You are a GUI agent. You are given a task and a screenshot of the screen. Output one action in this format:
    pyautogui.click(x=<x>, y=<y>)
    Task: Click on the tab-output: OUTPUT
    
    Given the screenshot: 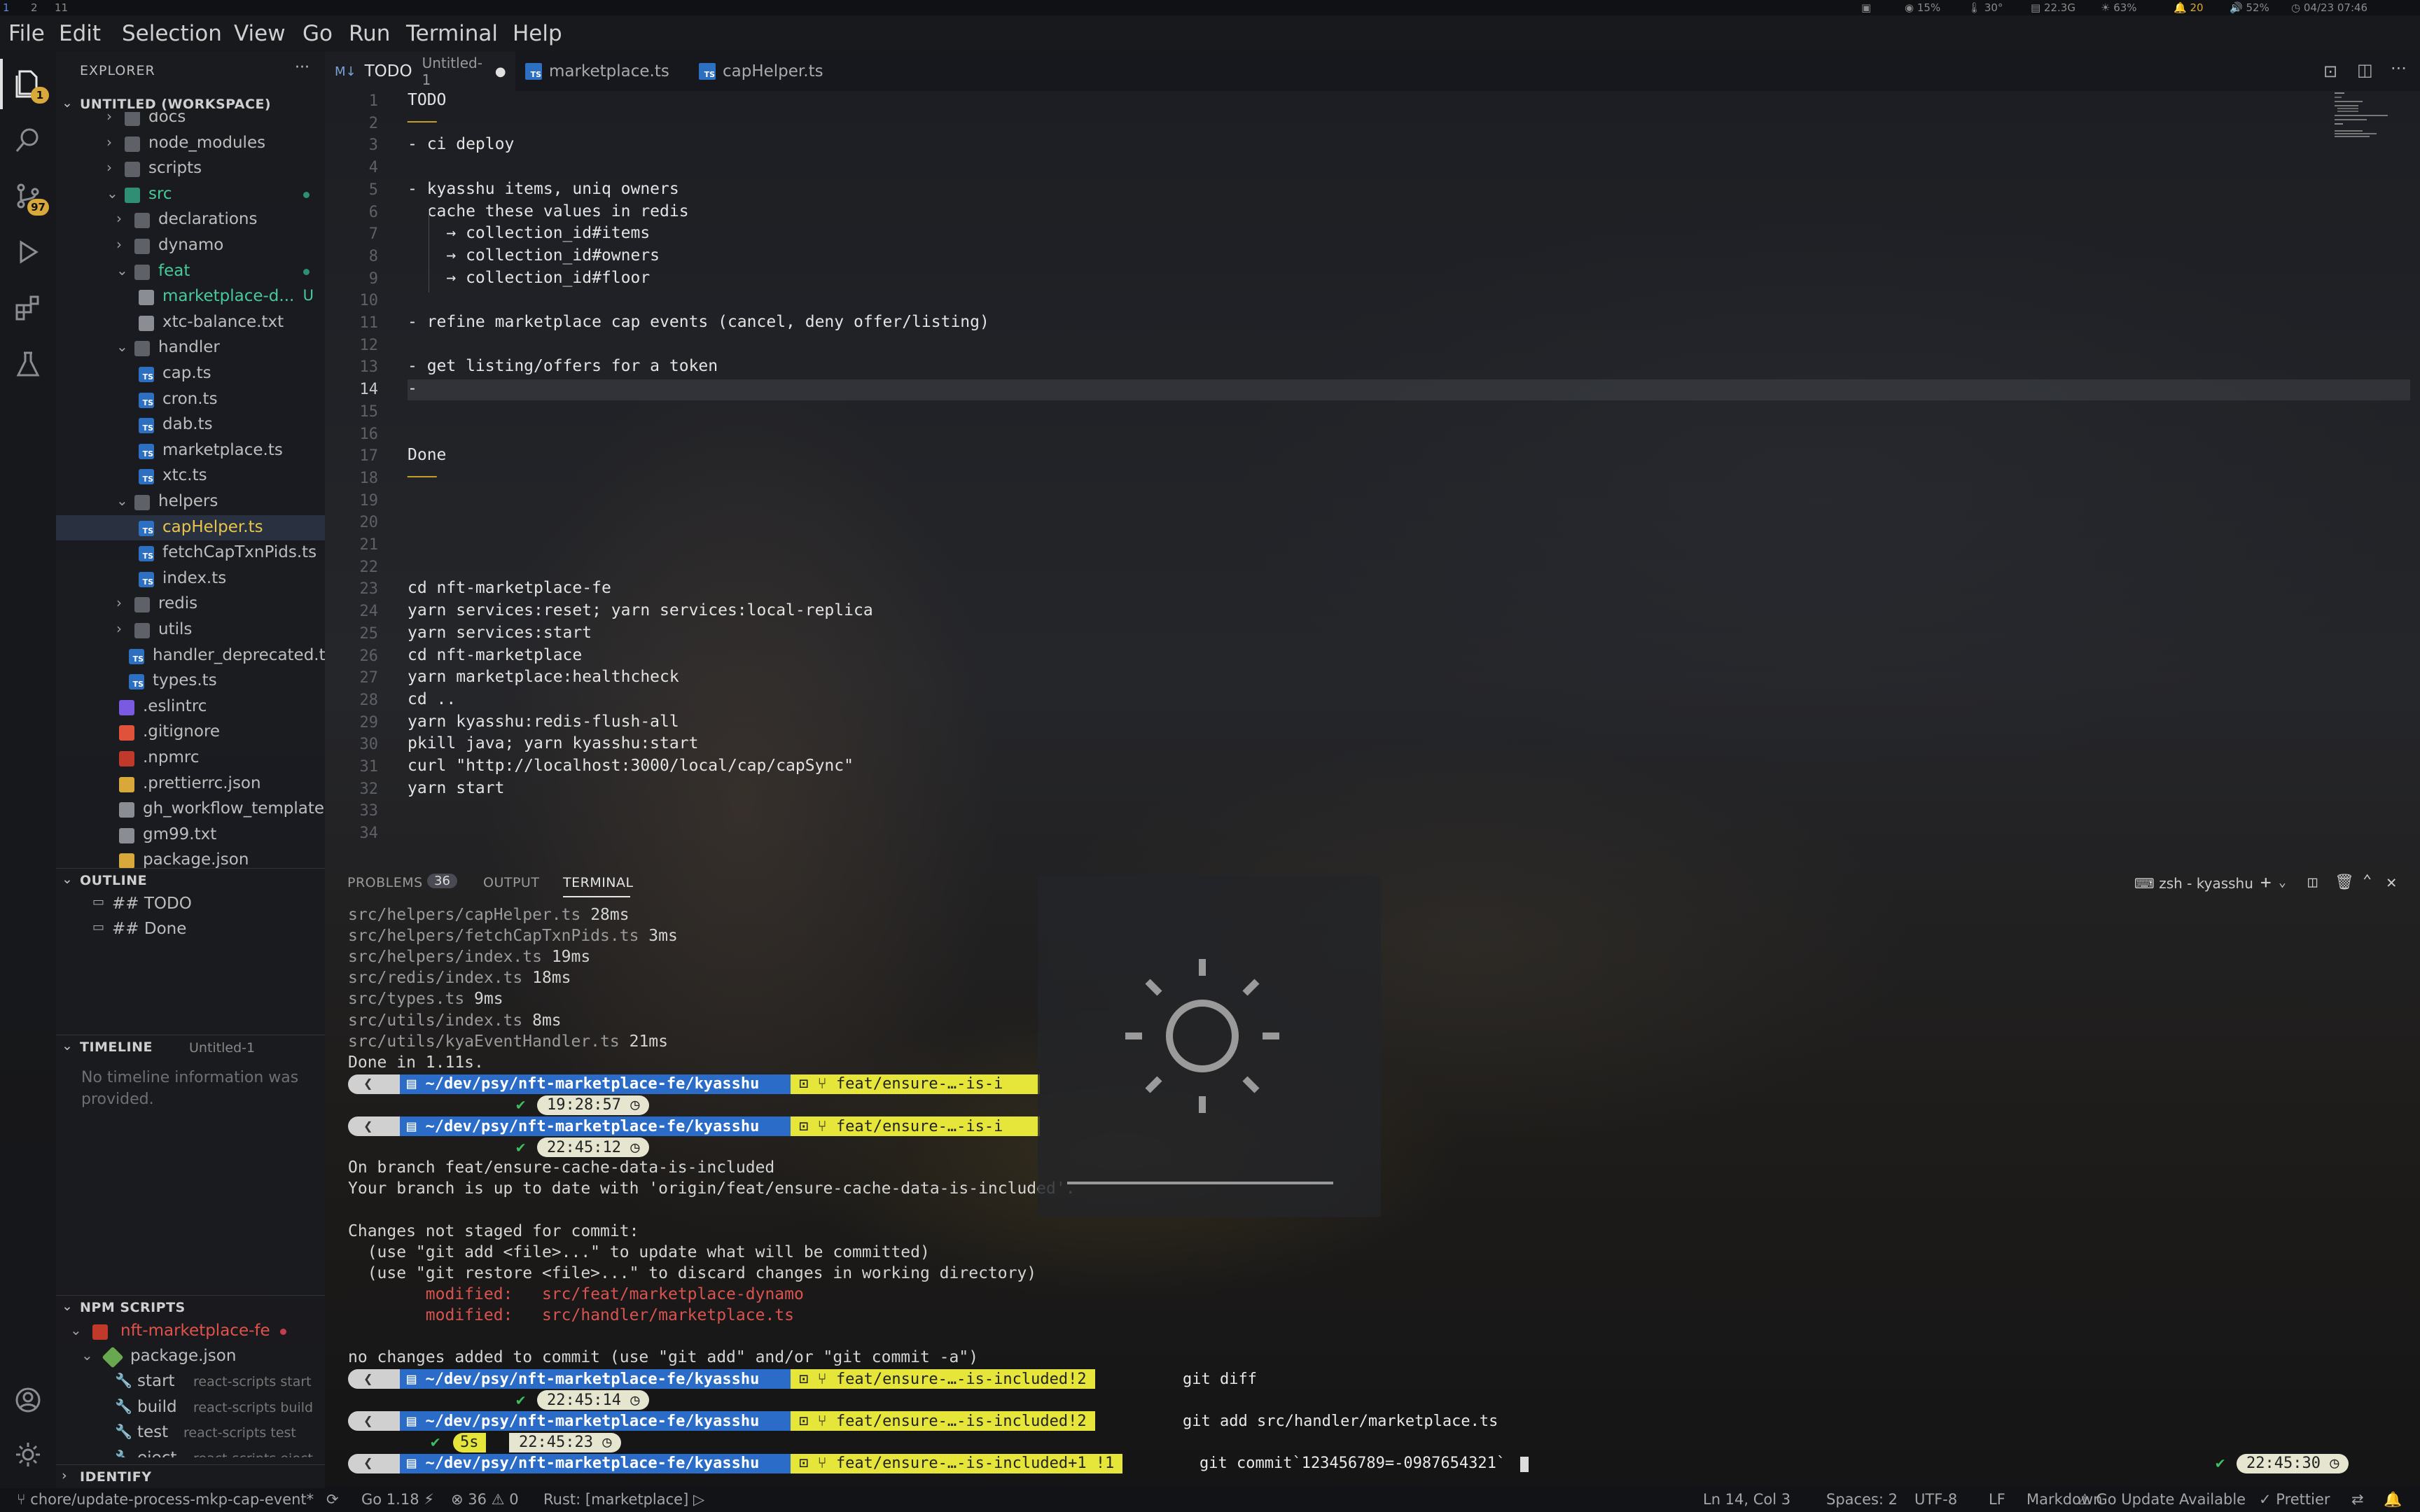 What is the action you would take?
    pyautogui.click(x=511, y=882)
    